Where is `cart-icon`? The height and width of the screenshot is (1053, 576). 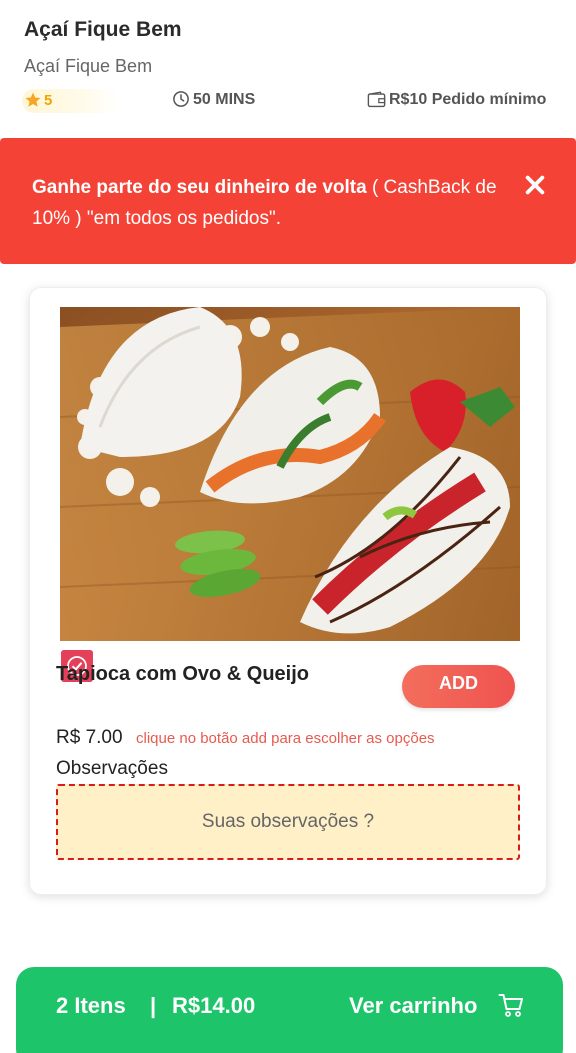
cart-icon is located at coordinates (511, 1005).